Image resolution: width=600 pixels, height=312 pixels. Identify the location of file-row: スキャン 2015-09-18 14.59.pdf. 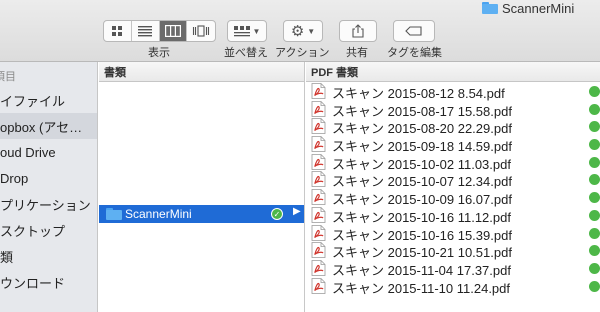
(453, 144).